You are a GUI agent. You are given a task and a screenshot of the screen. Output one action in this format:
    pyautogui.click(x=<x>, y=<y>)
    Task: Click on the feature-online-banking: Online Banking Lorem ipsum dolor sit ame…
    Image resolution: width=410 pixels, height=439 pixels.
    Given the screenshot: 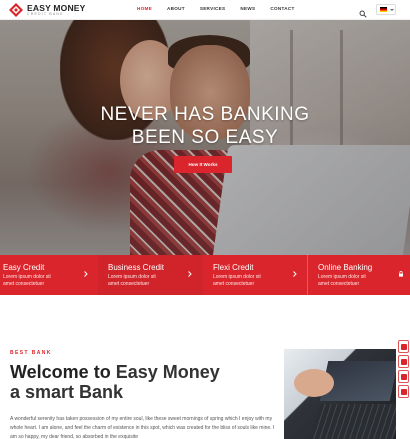 What is the action you would take?
    pyautogui.click(x=358, y=275)
    